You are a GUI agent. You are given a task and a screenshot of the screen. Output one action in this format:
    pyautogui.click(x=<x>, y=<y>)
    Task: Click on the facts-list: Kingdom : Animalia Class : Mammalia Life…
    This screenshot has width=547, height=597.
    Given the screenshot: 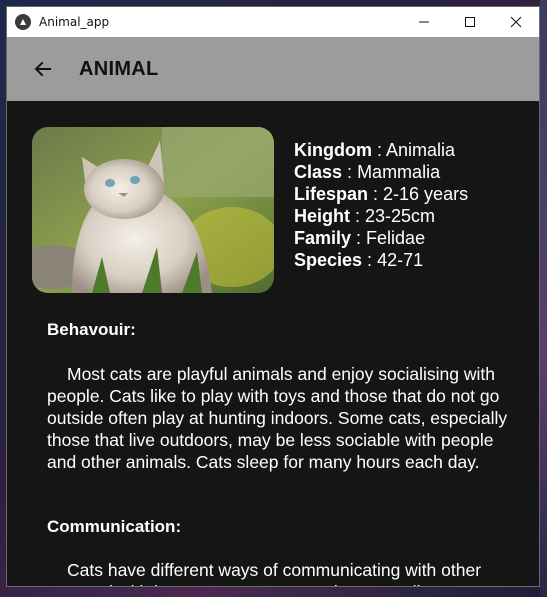 What is the action you would take?
    pyautogui.click(x=381, y=205)
    